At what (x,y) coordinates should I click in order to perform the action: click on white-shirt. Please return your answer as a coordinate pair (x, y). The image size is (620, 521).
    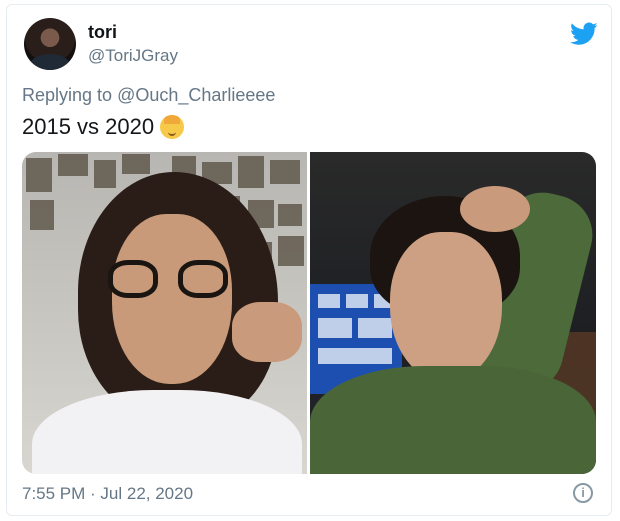
    Looking at the image, I should click on (167, 432).